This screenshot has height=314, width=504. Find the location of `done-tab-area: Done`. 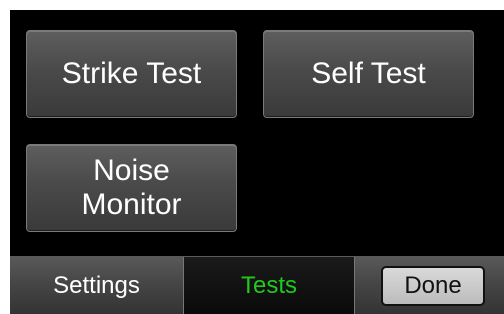

done-tab-area: Done is located at coordinates (429, 285).